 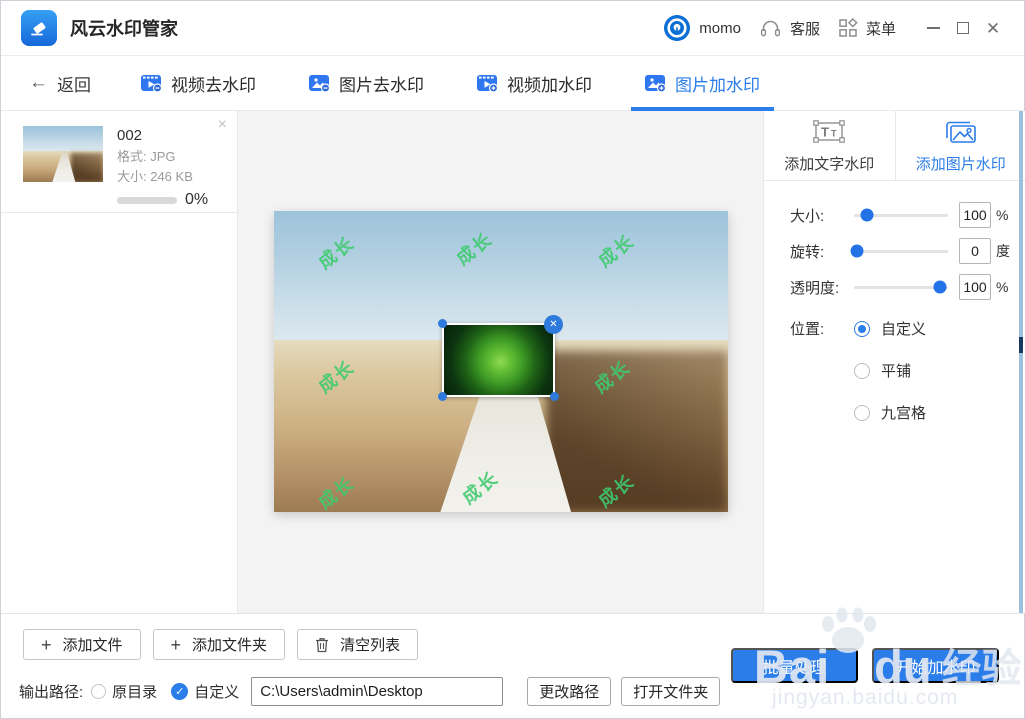 I want to click on tab-image-add-watermark: 图片加水印, so click(x=702, y=83).